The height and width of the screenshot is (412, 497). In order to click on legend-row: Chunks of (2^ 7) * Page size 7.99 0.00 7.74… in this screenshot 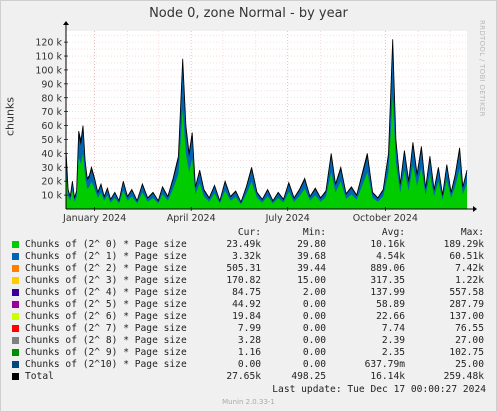, I will do `click(247, 329)`.